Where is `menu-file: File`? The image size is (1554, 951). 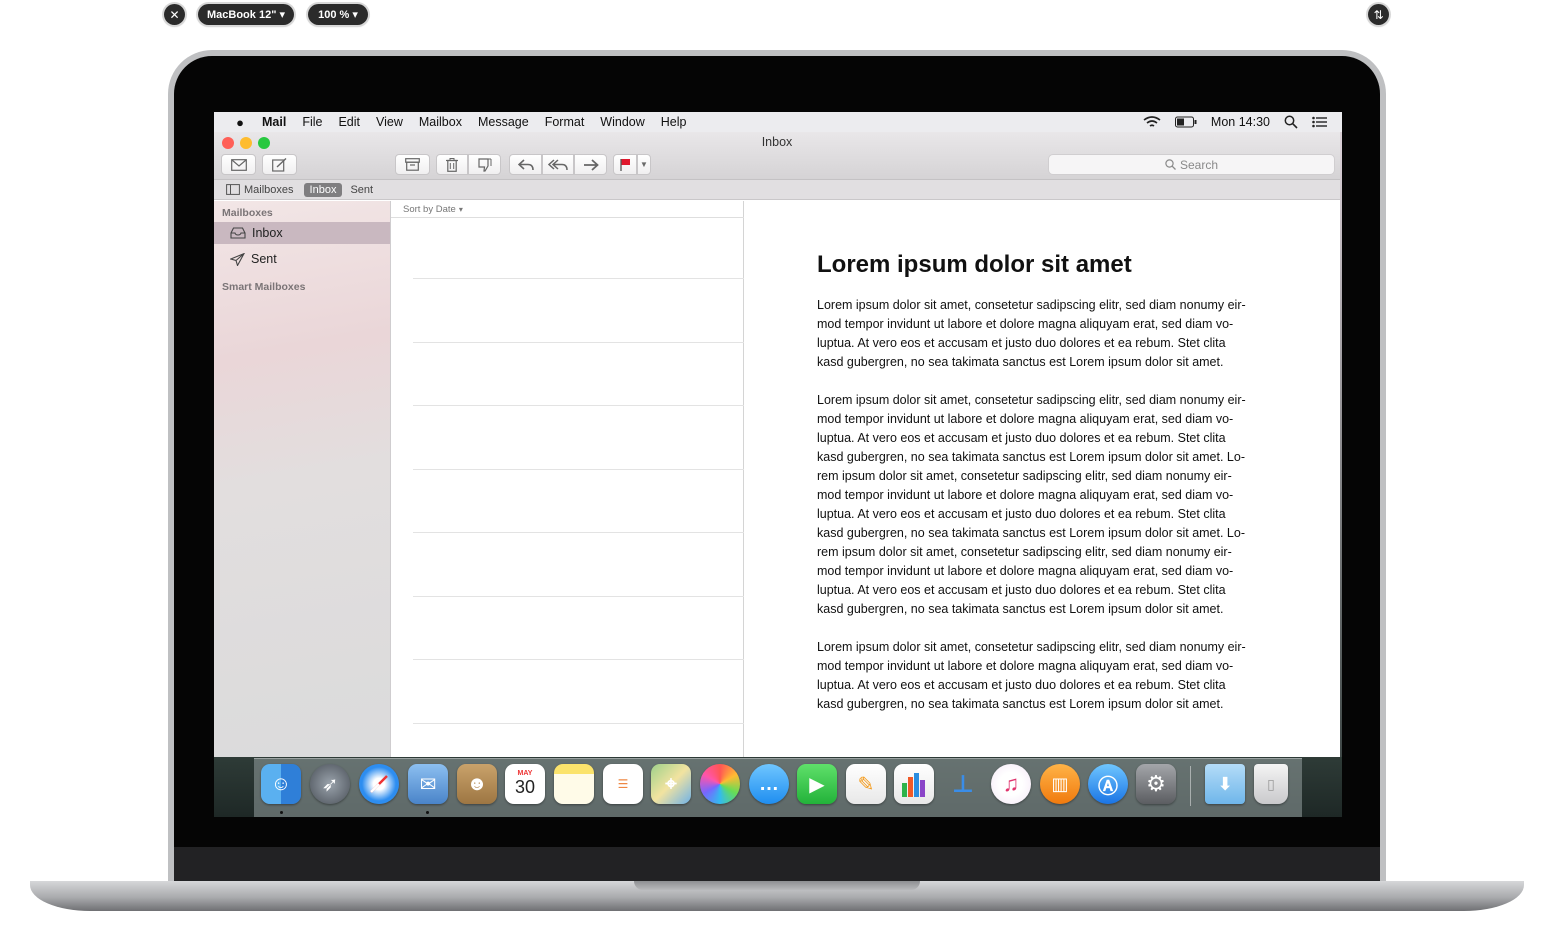 menu-file: File is located at coordinates (312, 122).